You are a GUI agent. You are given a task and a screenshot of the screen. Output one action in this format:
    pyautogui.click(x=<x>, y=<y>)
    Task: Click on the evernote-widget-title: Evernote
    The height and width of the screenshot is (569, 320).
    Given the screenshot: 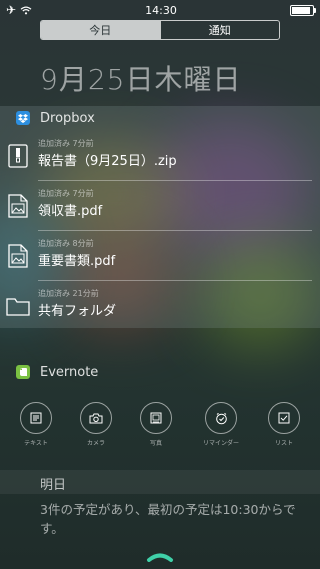 What is the action you would take?
    pyautogui.click(x=69, y=372)
    